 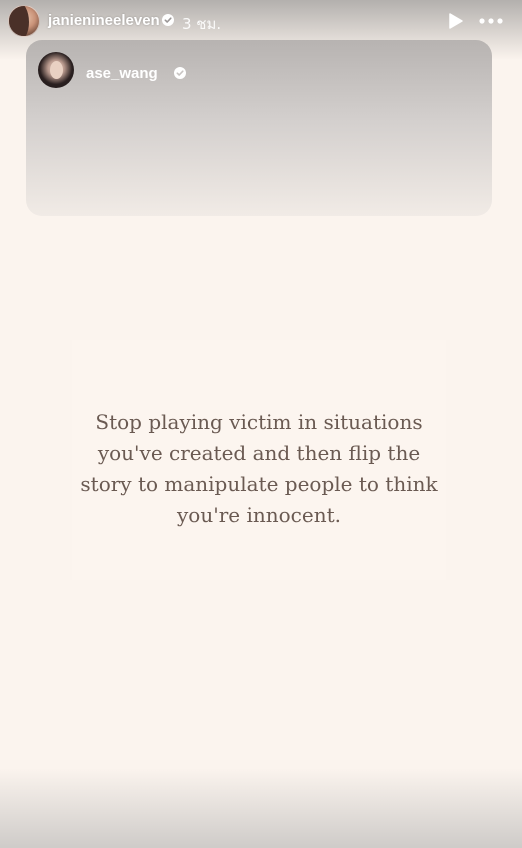 I want to click on play-icon, so click(x=455, y=21).